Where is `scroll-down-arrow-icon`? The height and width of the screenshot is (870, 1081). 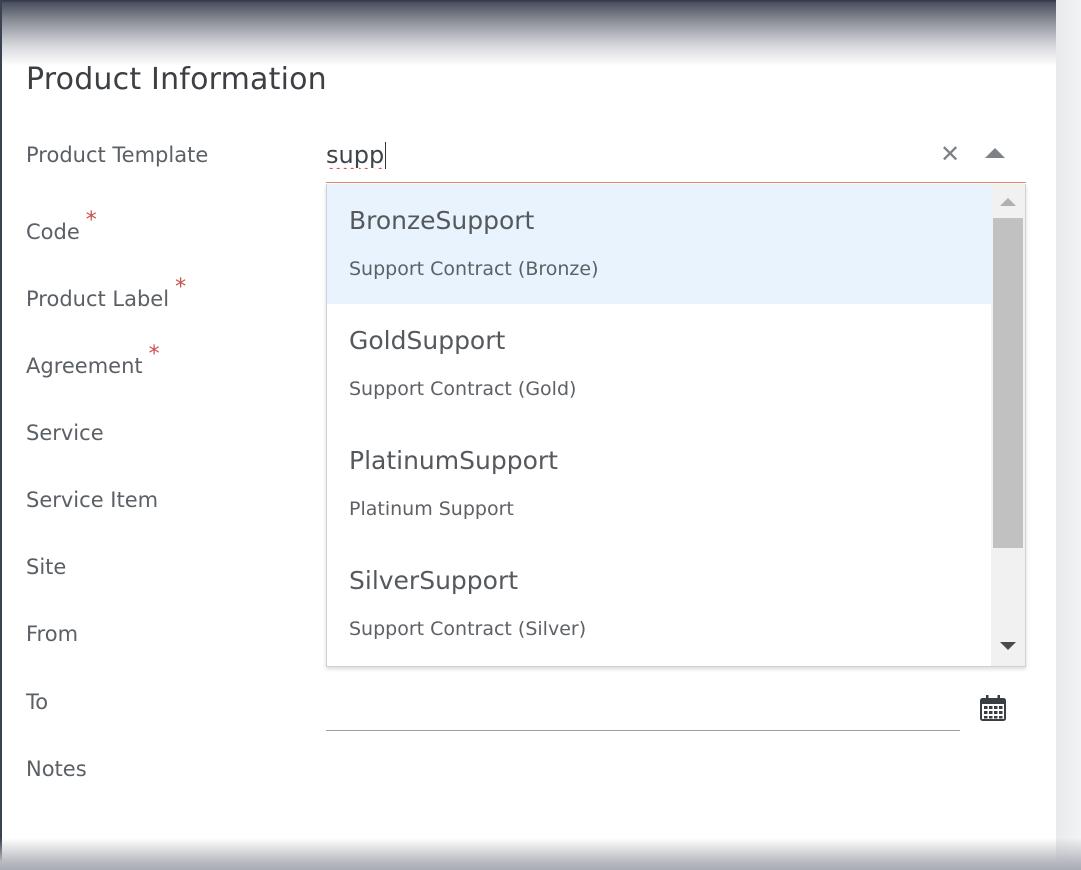
scroll-down-arrow-icon is located at coordinates (1008, 646).